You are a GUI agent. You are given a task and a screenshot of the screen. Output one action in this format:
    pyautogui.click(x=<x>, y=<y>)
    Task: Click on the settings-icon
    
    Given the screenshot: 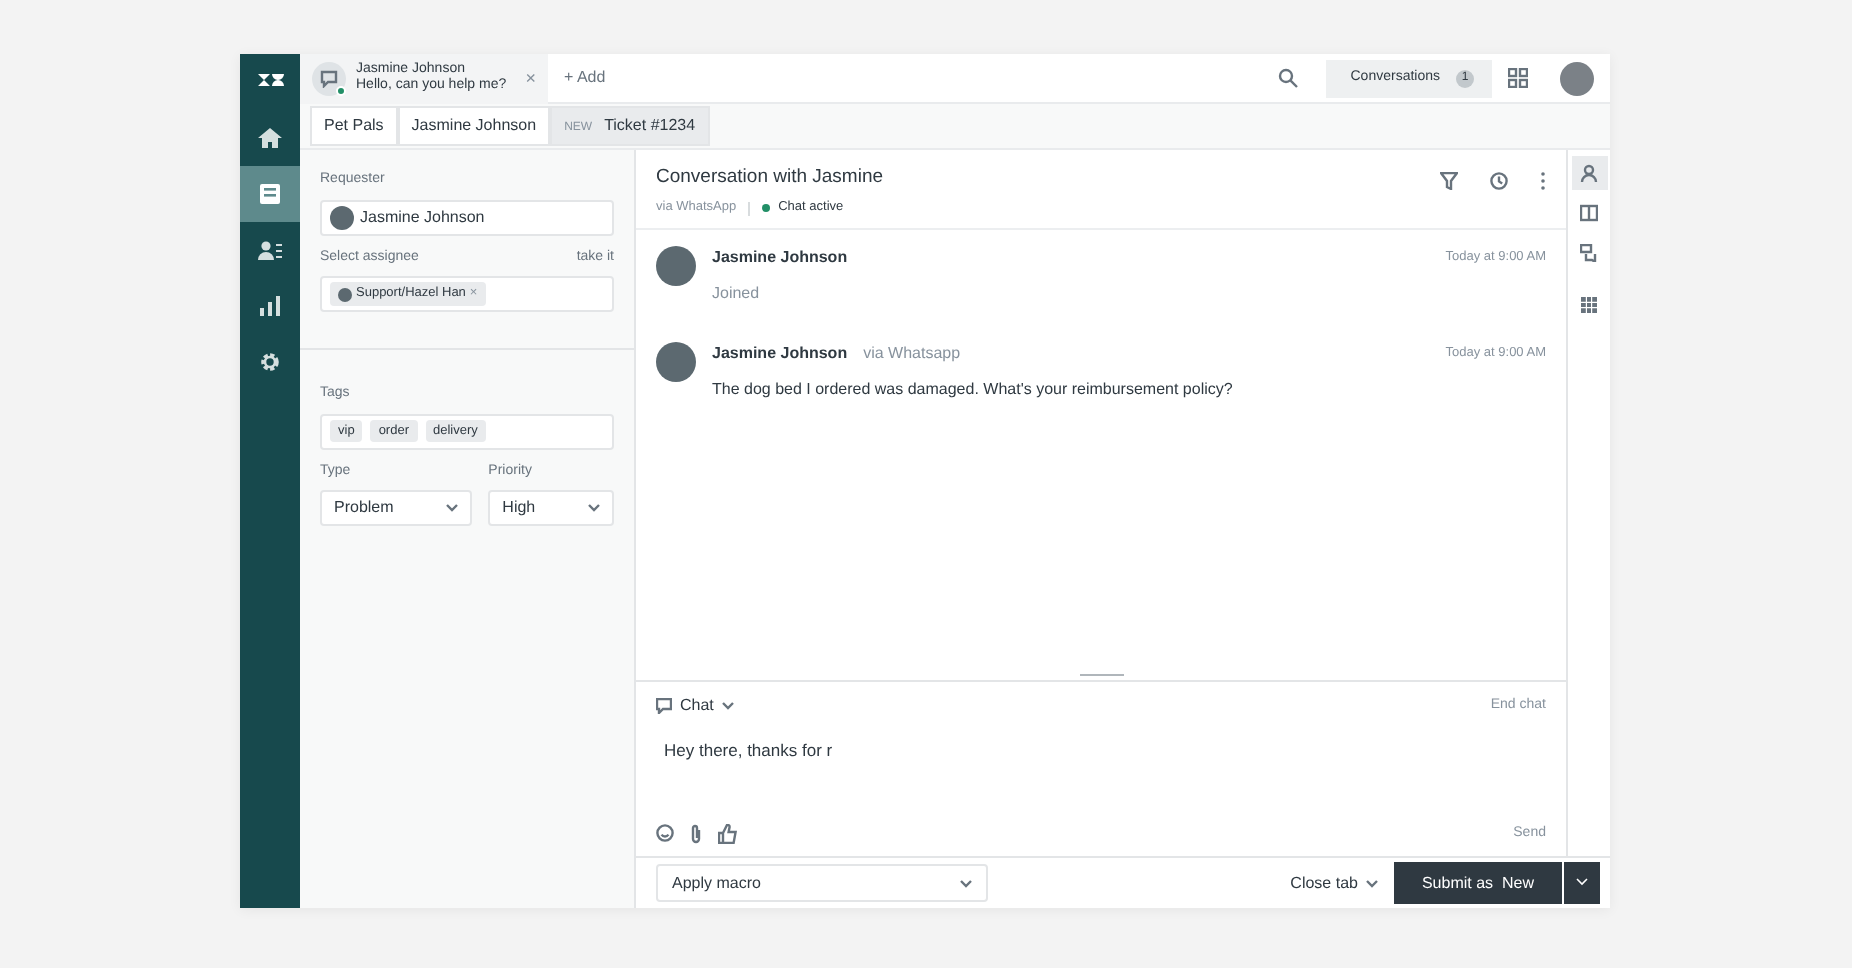 What is the action you would take?
    pyautogui.click(x=270, y=362)
    